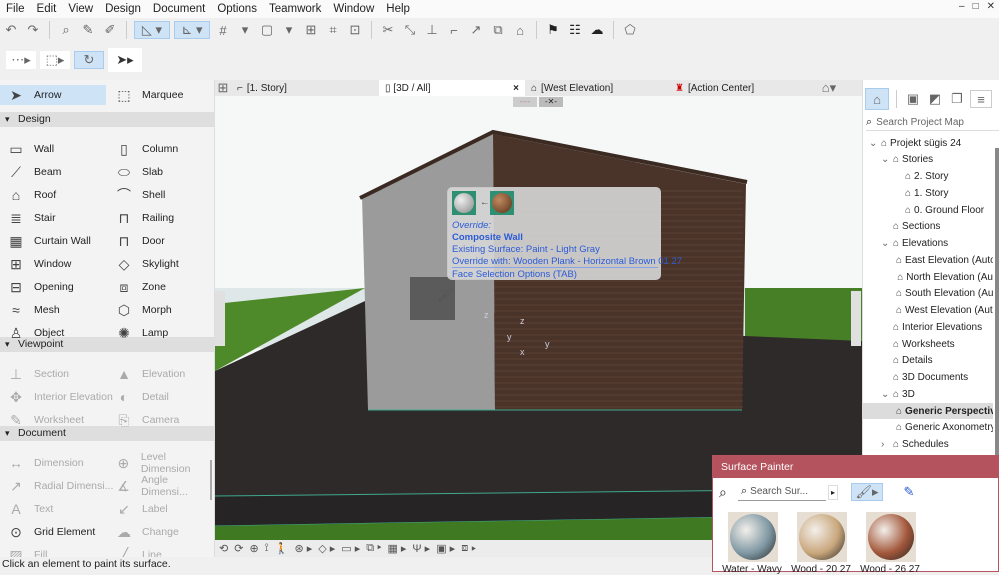  Describe the element at coordinates (21, 60) in the screenshot. I see `selection-method-icon: ⋯▸` at that location.